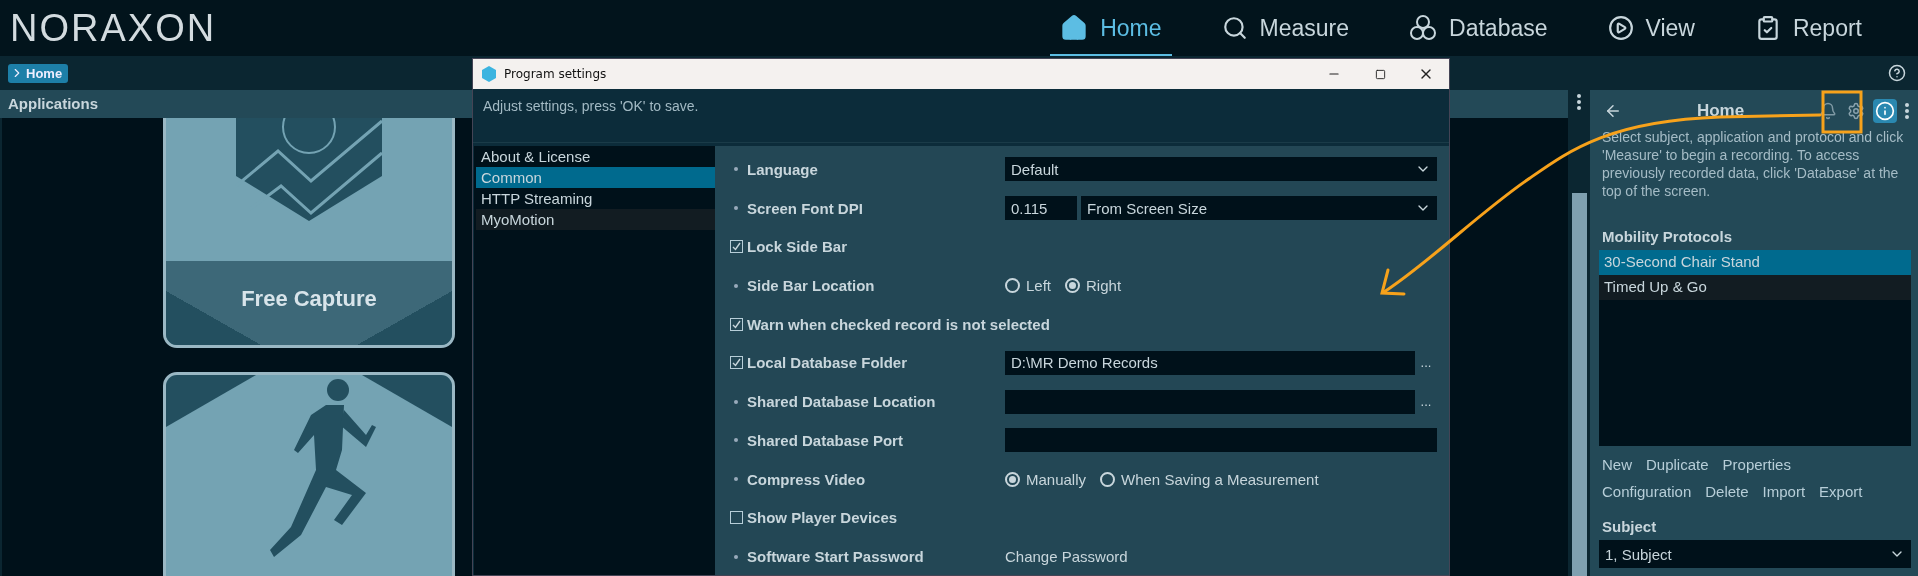  What do you see at coordinates (309, 233) in the screenshot?
I see `application-card: Free Capture` at bounding box center [309, 233].